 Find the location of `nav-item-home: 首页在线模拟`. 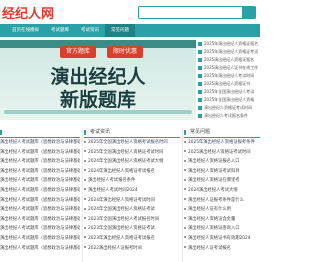

nav-item-home: 首页在线模拟 is located at coordinates (25, 30).